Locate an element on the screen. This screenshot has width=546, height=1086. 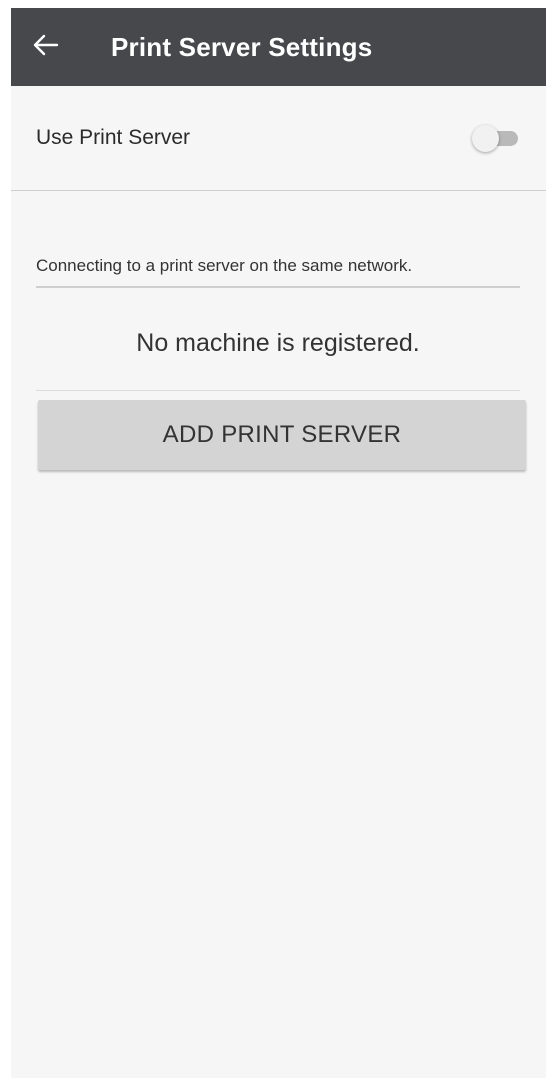
use-print-server-row: Use Print Server is located at coordinates (278, 138).